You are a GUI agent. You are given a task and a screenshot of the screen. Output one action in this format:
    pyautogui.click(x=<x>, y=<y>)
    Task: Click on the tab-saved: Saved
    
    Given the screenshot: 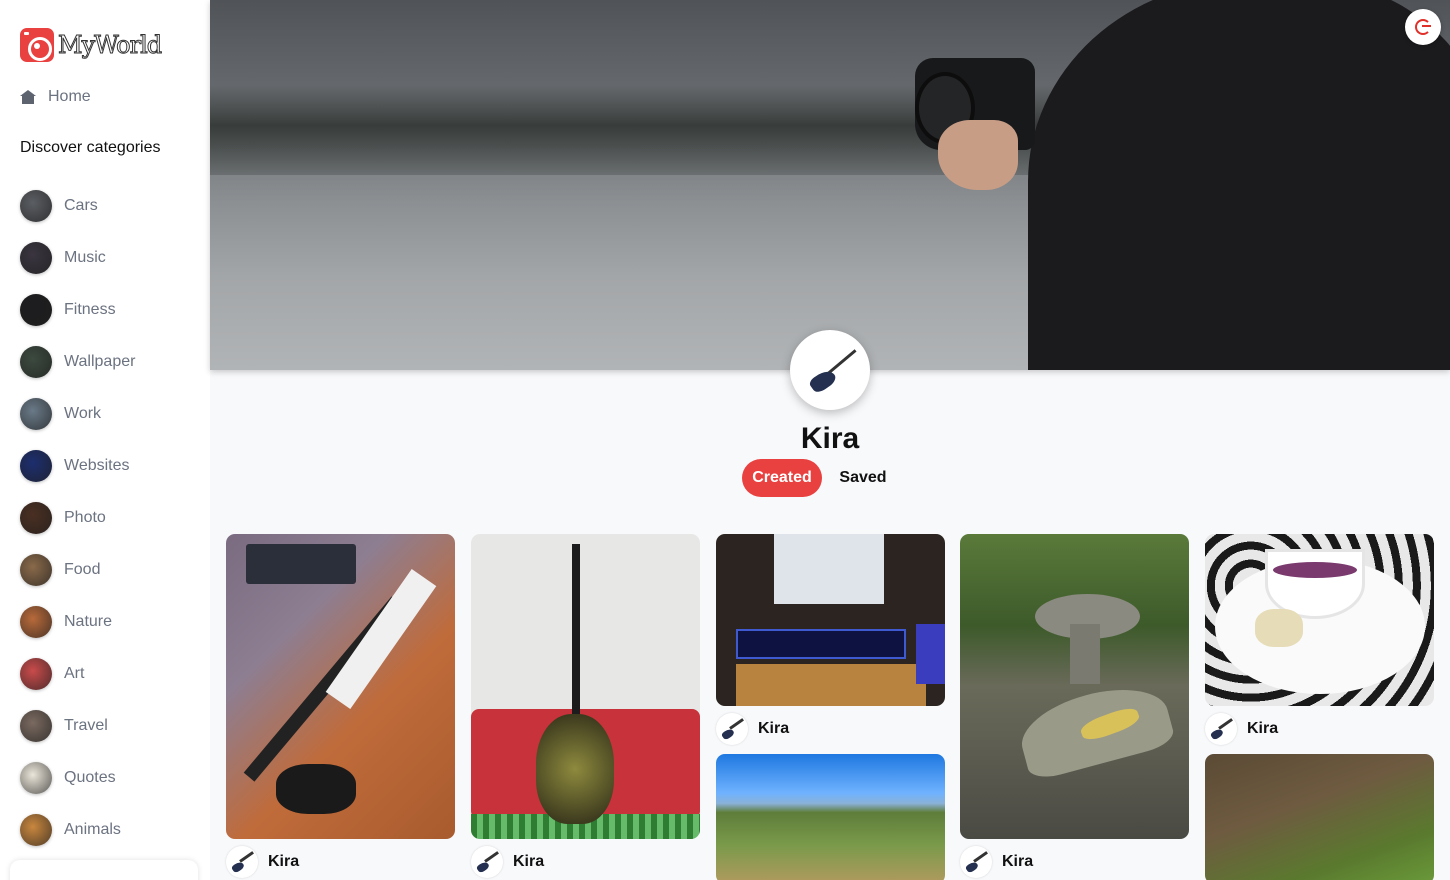 What is the action you would take?
    pyautogui.click(x=863, y=478)
    